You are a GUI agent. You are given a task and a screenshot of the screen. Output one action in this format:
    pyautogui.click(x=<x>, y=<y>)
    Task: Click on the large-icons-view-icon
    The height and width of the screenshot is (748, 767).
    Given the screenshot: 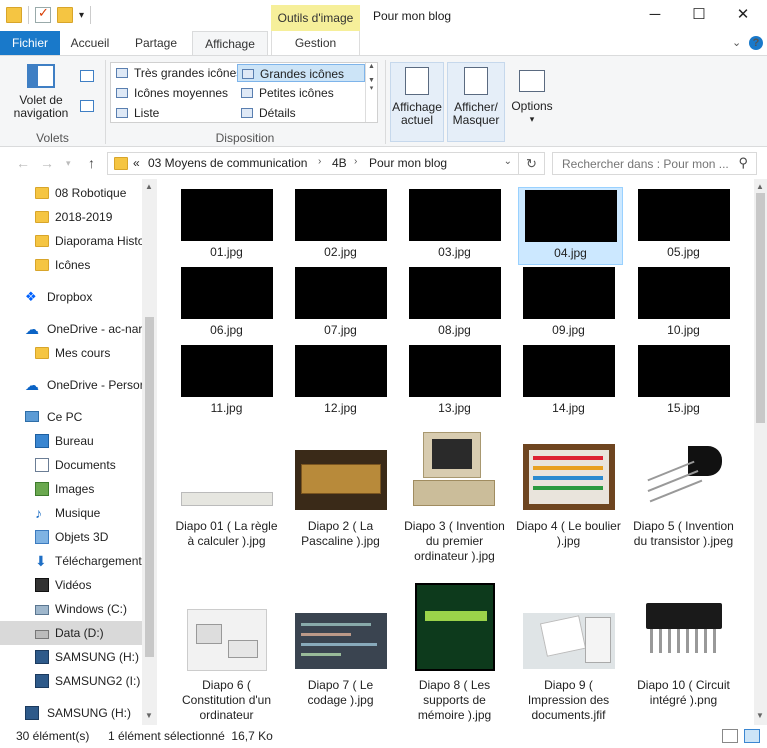 What is the action you would take?
    pyautogui.click(x=752, y=736)
    